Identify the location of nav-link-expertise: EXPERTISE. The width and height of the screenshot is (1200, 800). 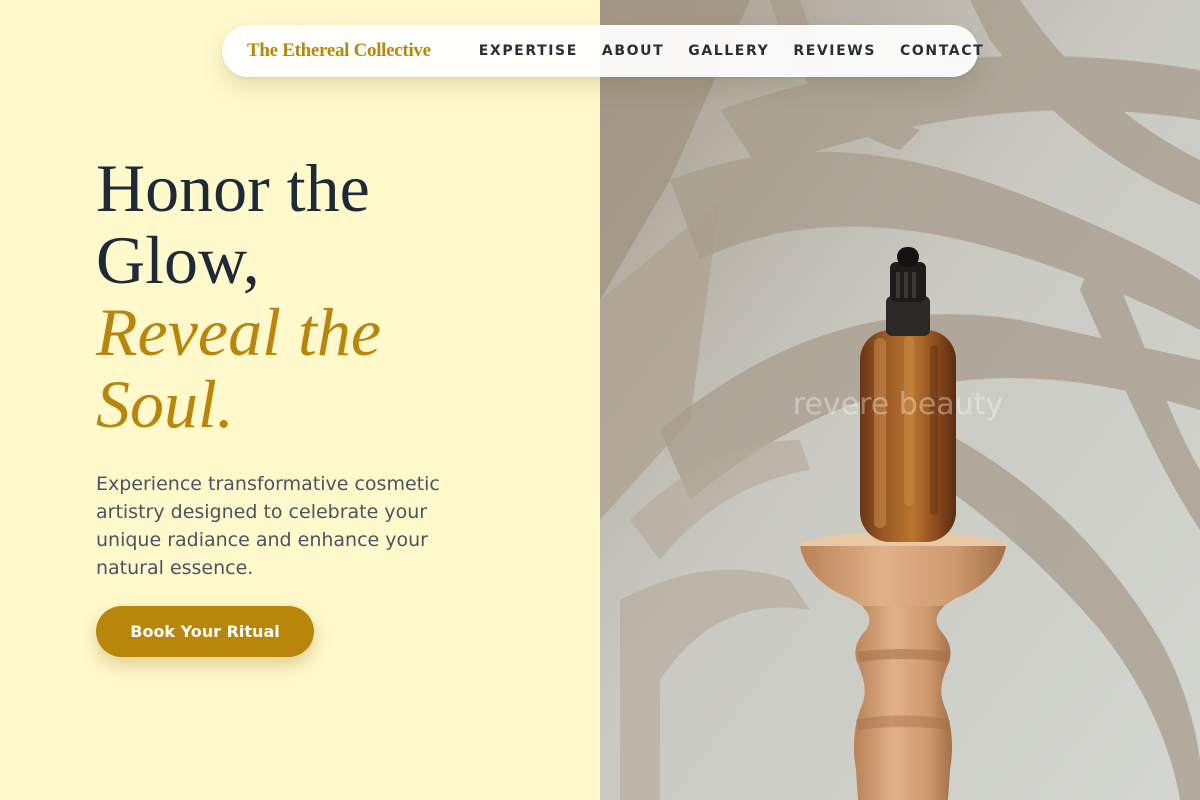
(528, 51).